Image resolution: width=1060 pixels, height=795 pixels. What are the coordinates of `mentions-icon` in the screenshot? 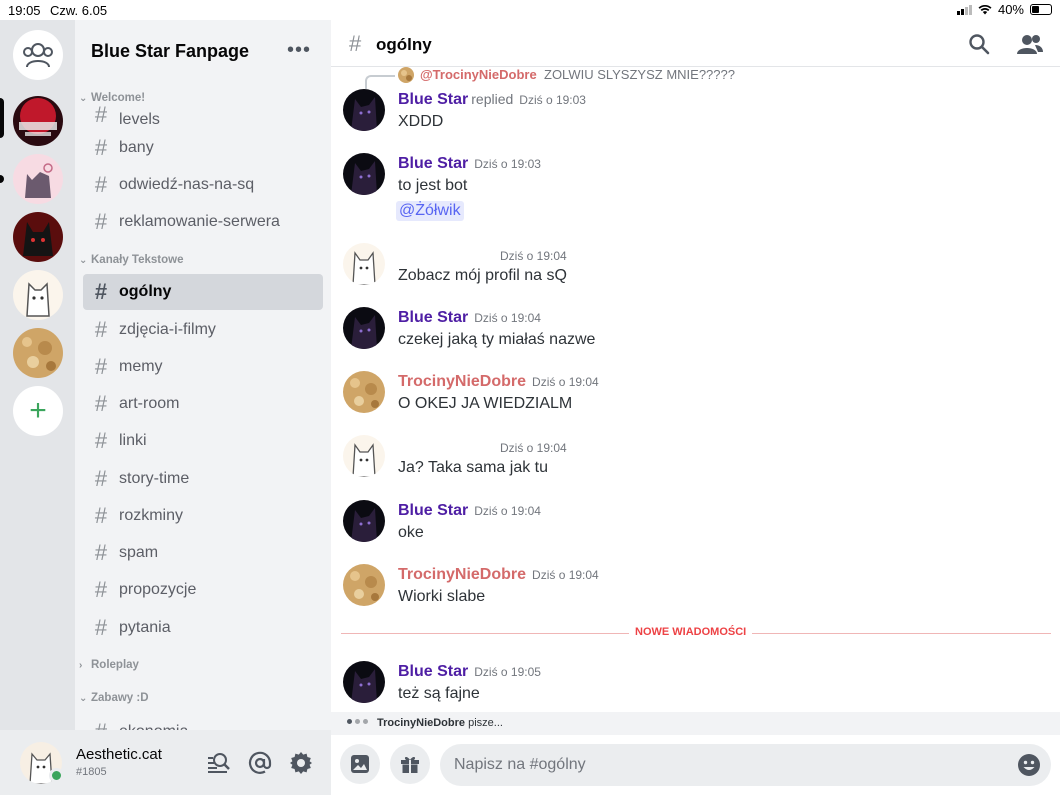 It's located at (260, 763).